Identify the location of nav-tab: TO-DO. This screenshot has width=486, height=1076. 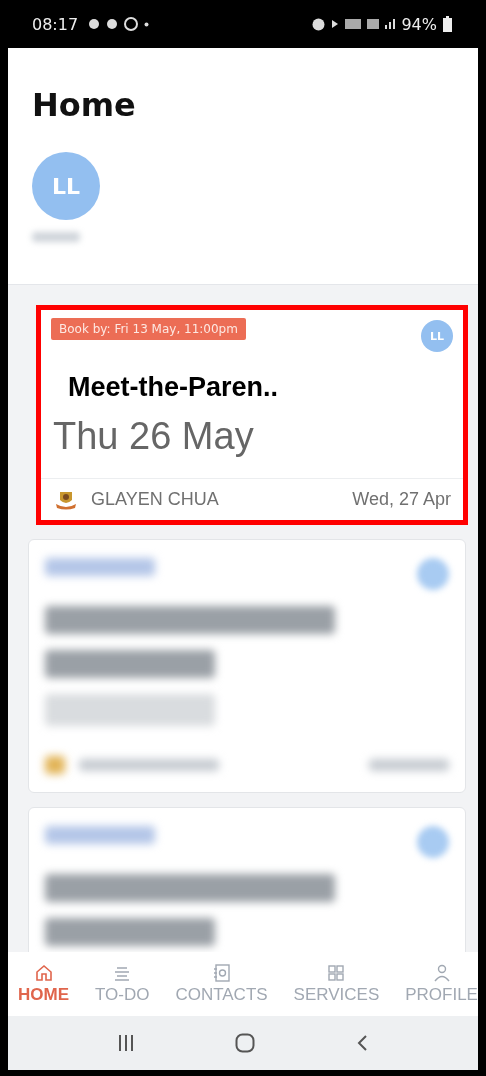
(122, 984).